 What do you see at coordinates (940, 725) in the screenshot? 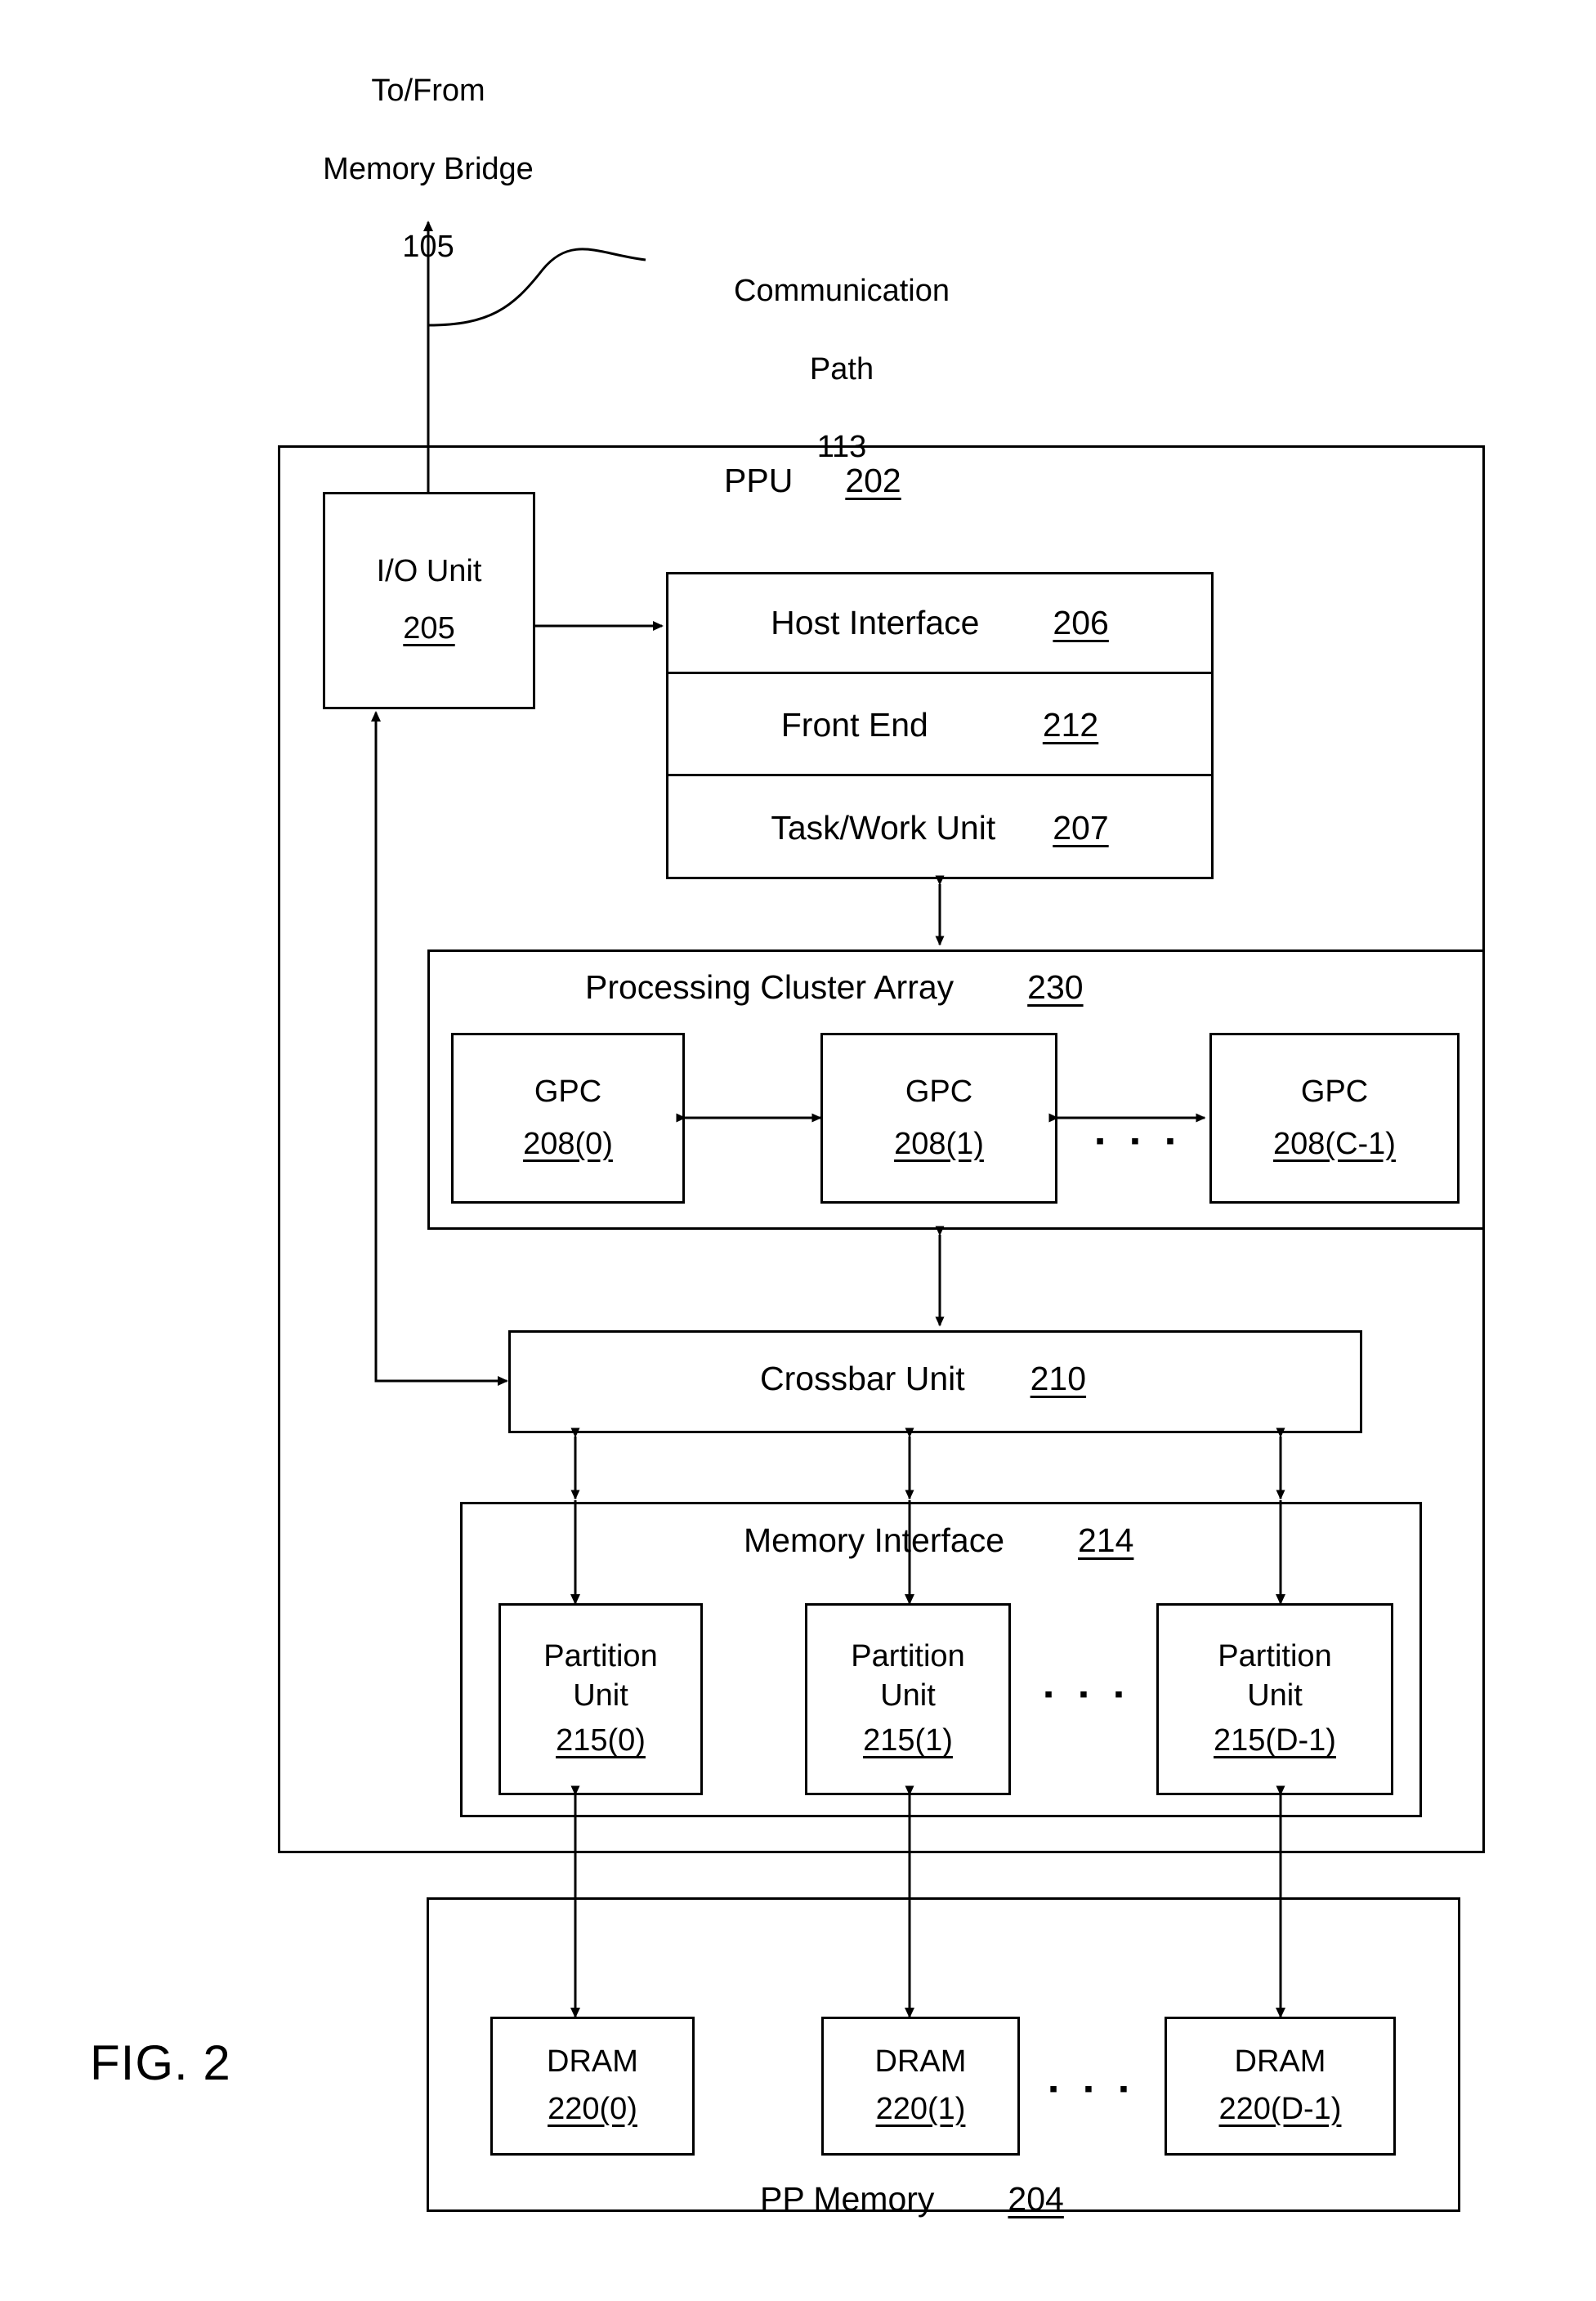
I see `front-end-row: Front End 212` at bounding box center [940, 725].